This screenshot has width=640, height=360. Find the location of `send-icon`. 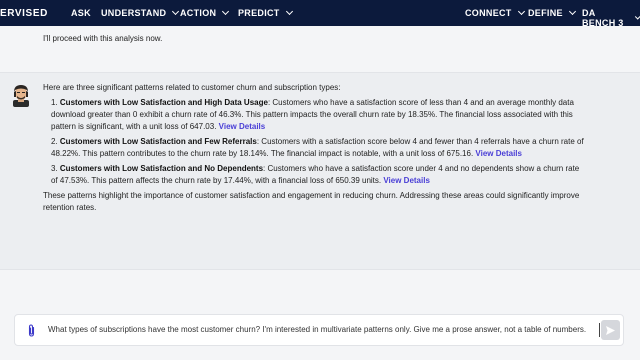

send-icon is located at coordinates (610, 330).